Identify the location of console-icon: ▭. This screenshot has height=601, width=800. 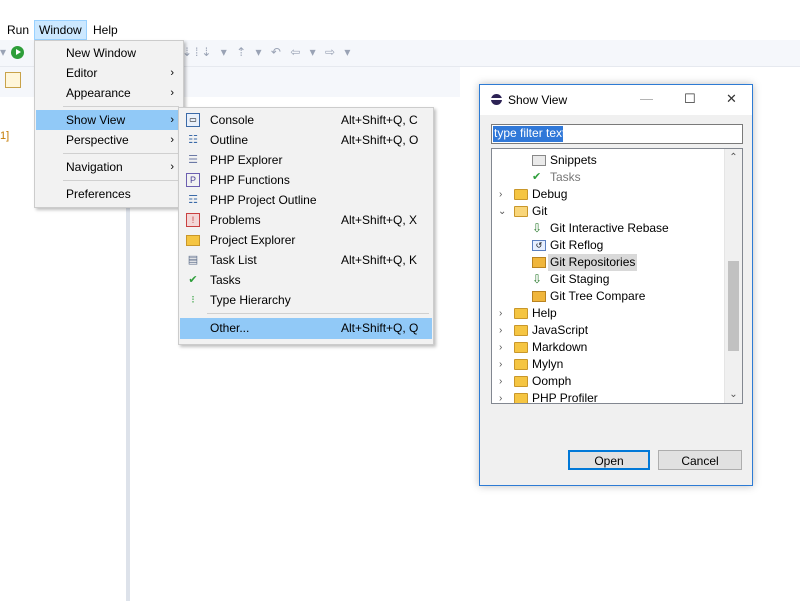
(193, 120).